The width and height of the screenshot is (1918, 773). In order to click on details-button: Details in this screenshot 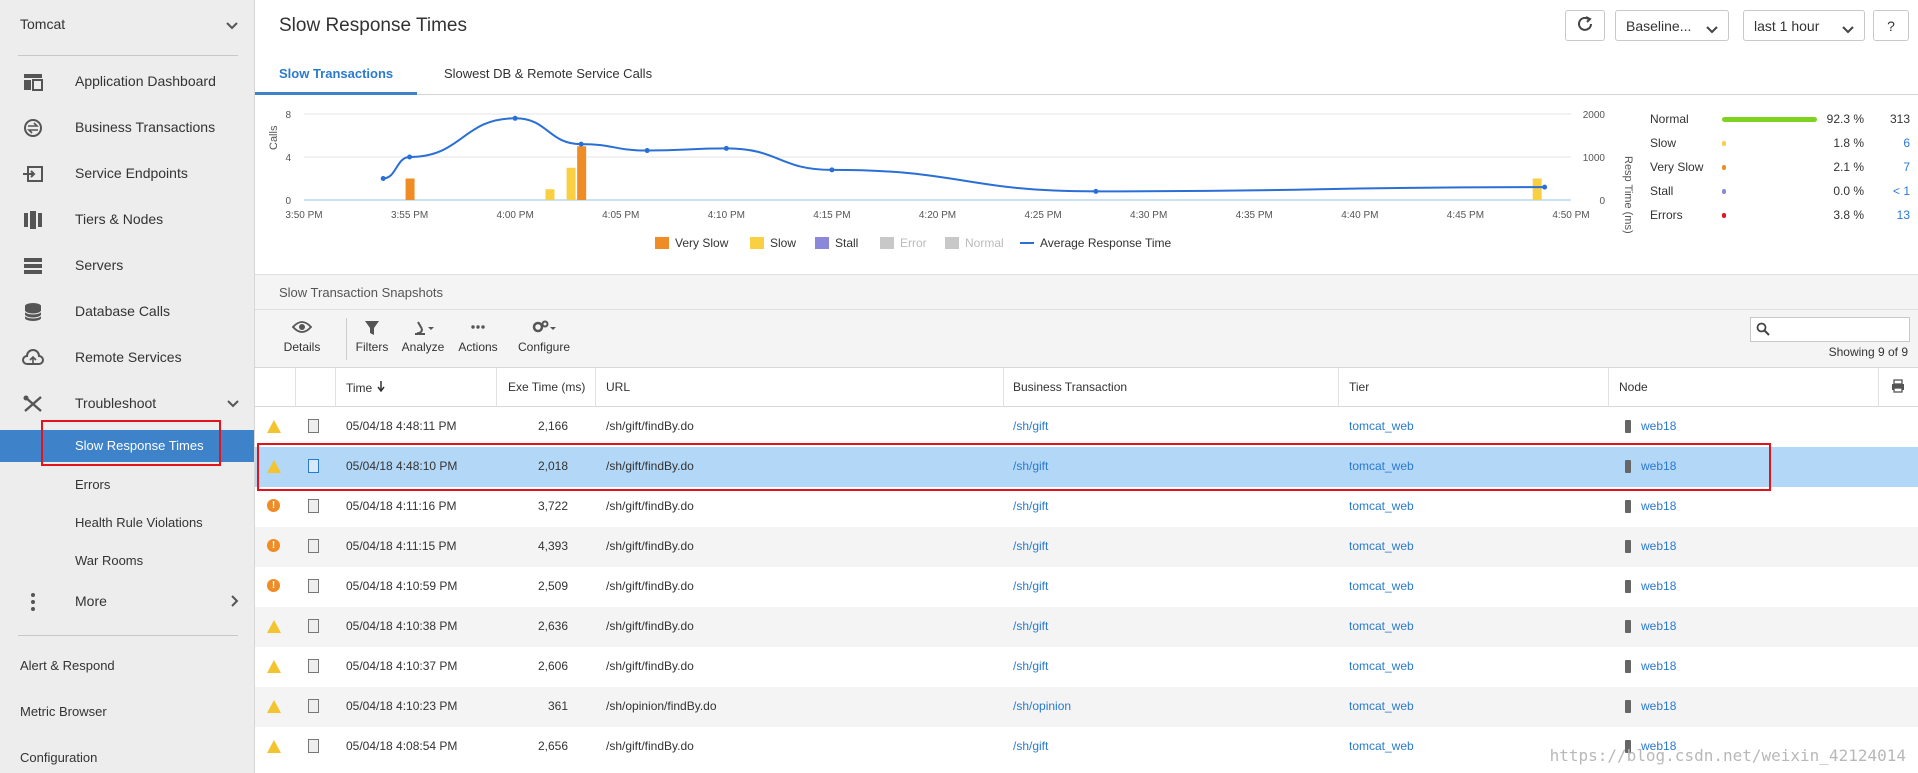, I will do `click(302, 342)`.